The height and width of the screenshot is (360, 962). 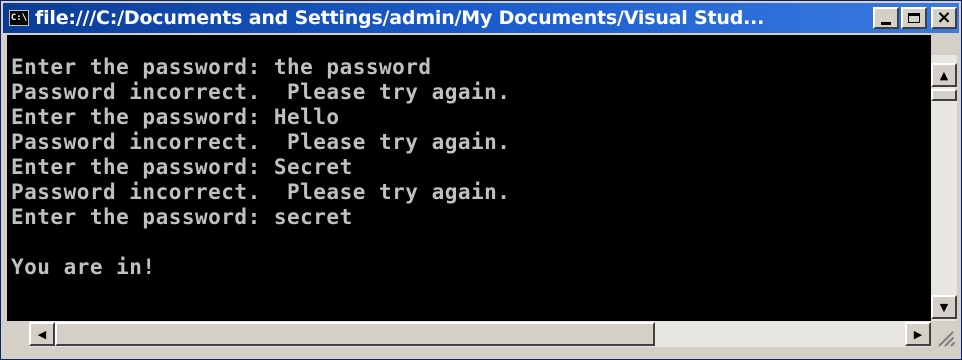 I want to click on scroll-right-button: ▶, so click(x=918, y=334).